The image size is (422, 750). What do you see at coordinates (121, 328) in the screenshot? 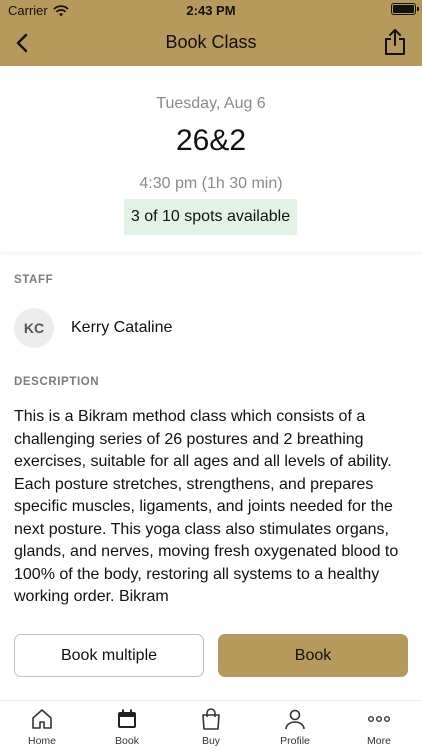
I see `staff-name: Kerry Cataline` at bounding box center [121, 328].